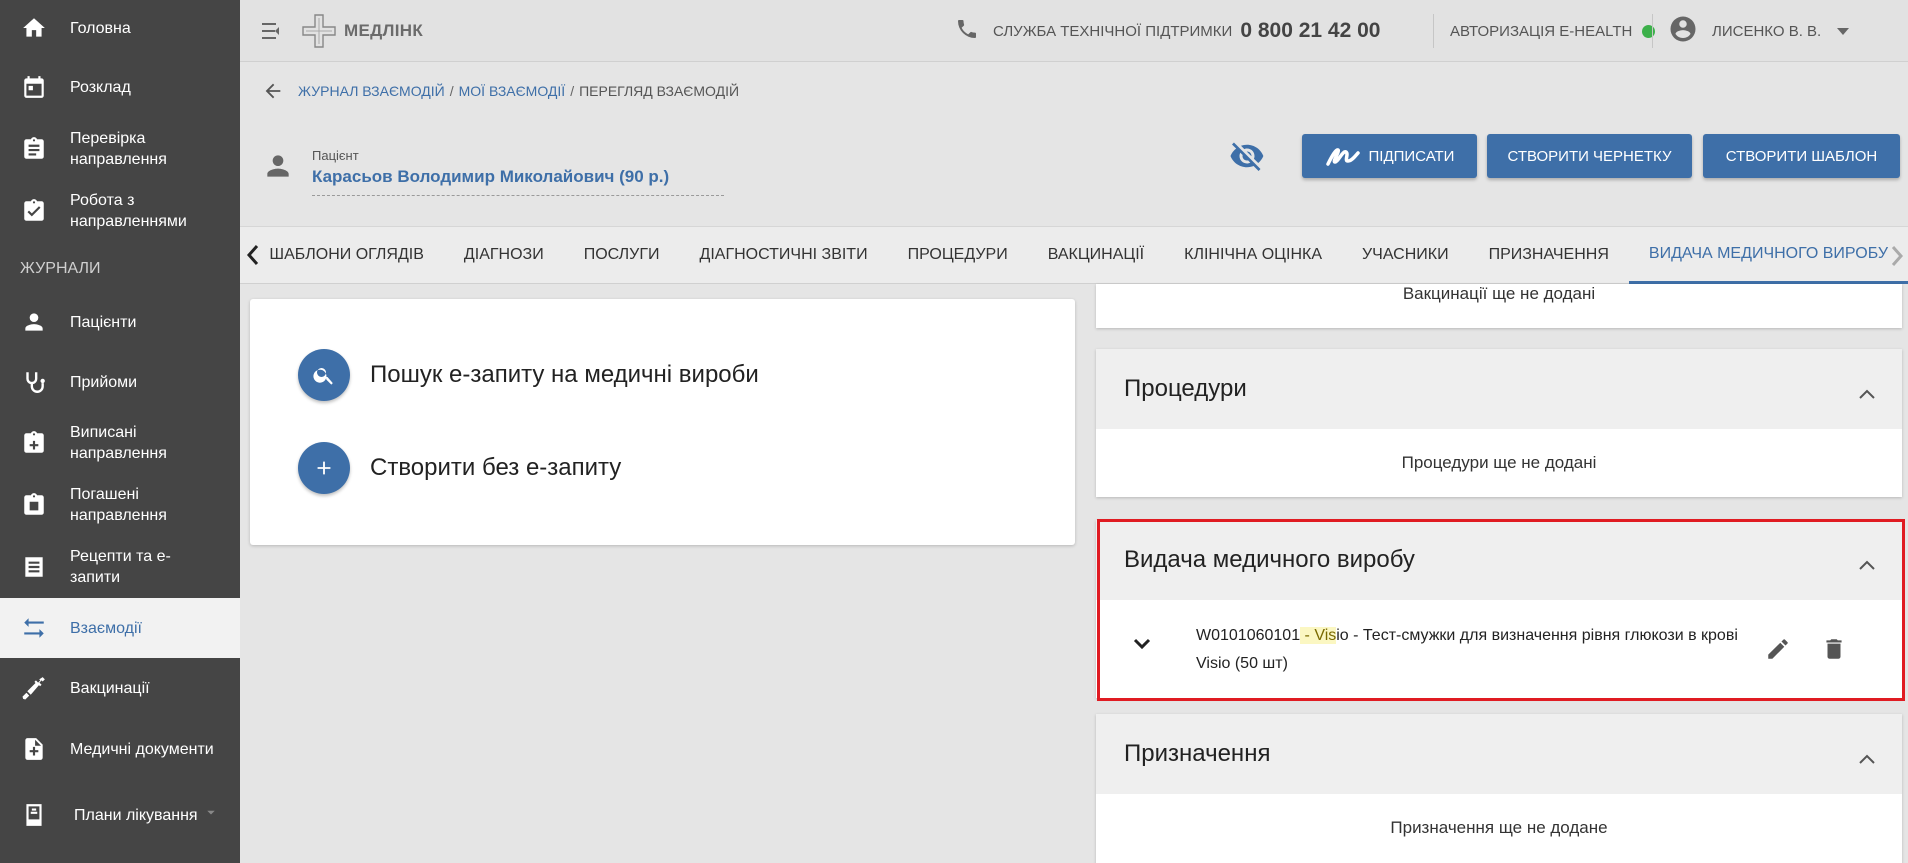 The image size is (1908, 863). I want to click on signature-icon, so click(1342, 157).